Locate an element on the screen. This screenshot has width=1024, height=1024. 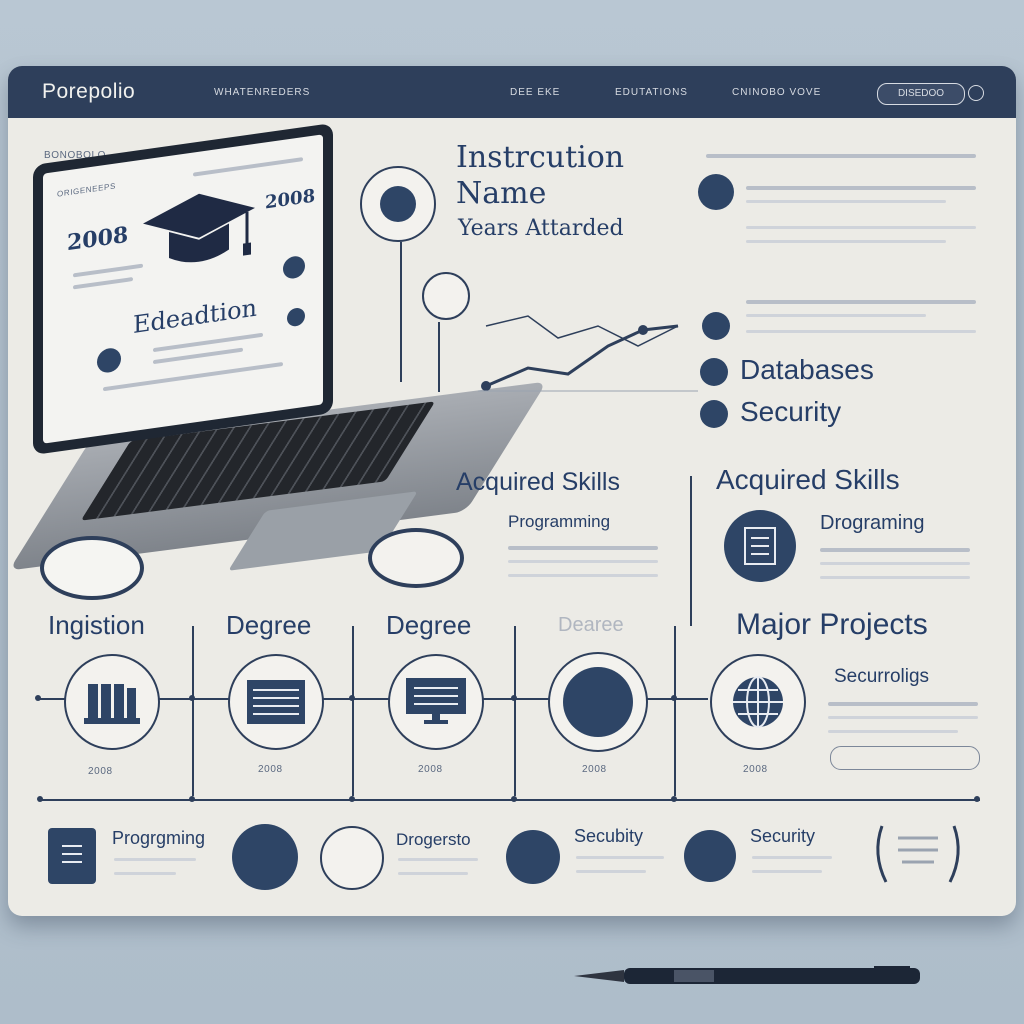
acquired-skills-sub-right: Drograming is located at coordinates (872, 523).